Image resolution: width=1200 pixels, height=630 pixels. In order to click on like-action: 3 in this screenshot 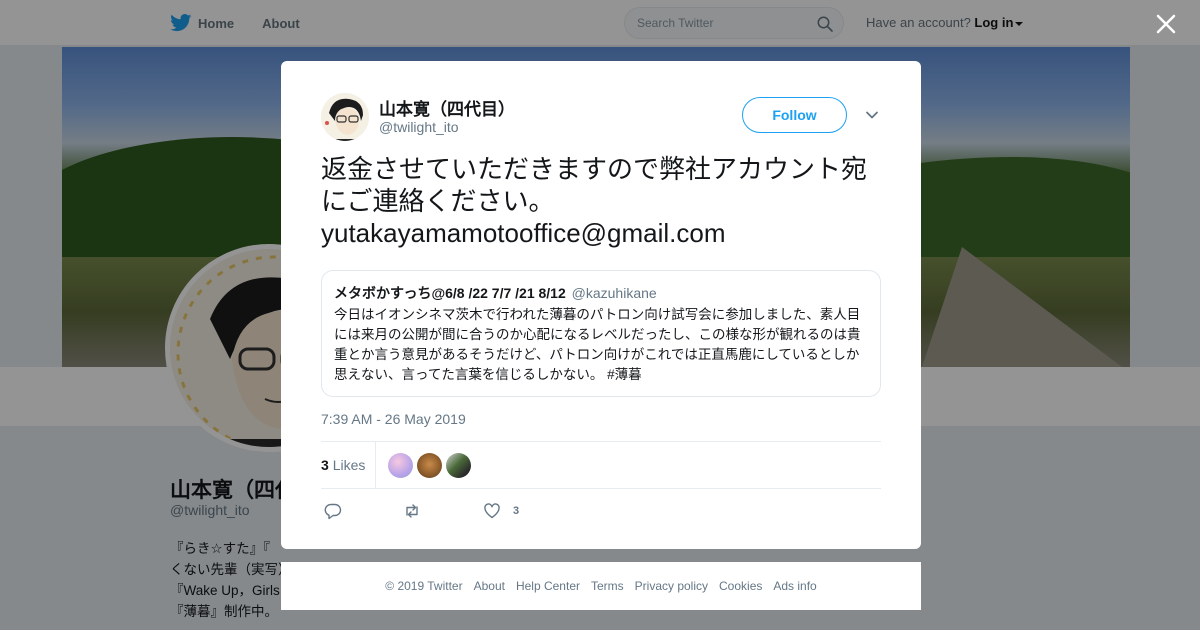, I will do `click(501, 511)`.